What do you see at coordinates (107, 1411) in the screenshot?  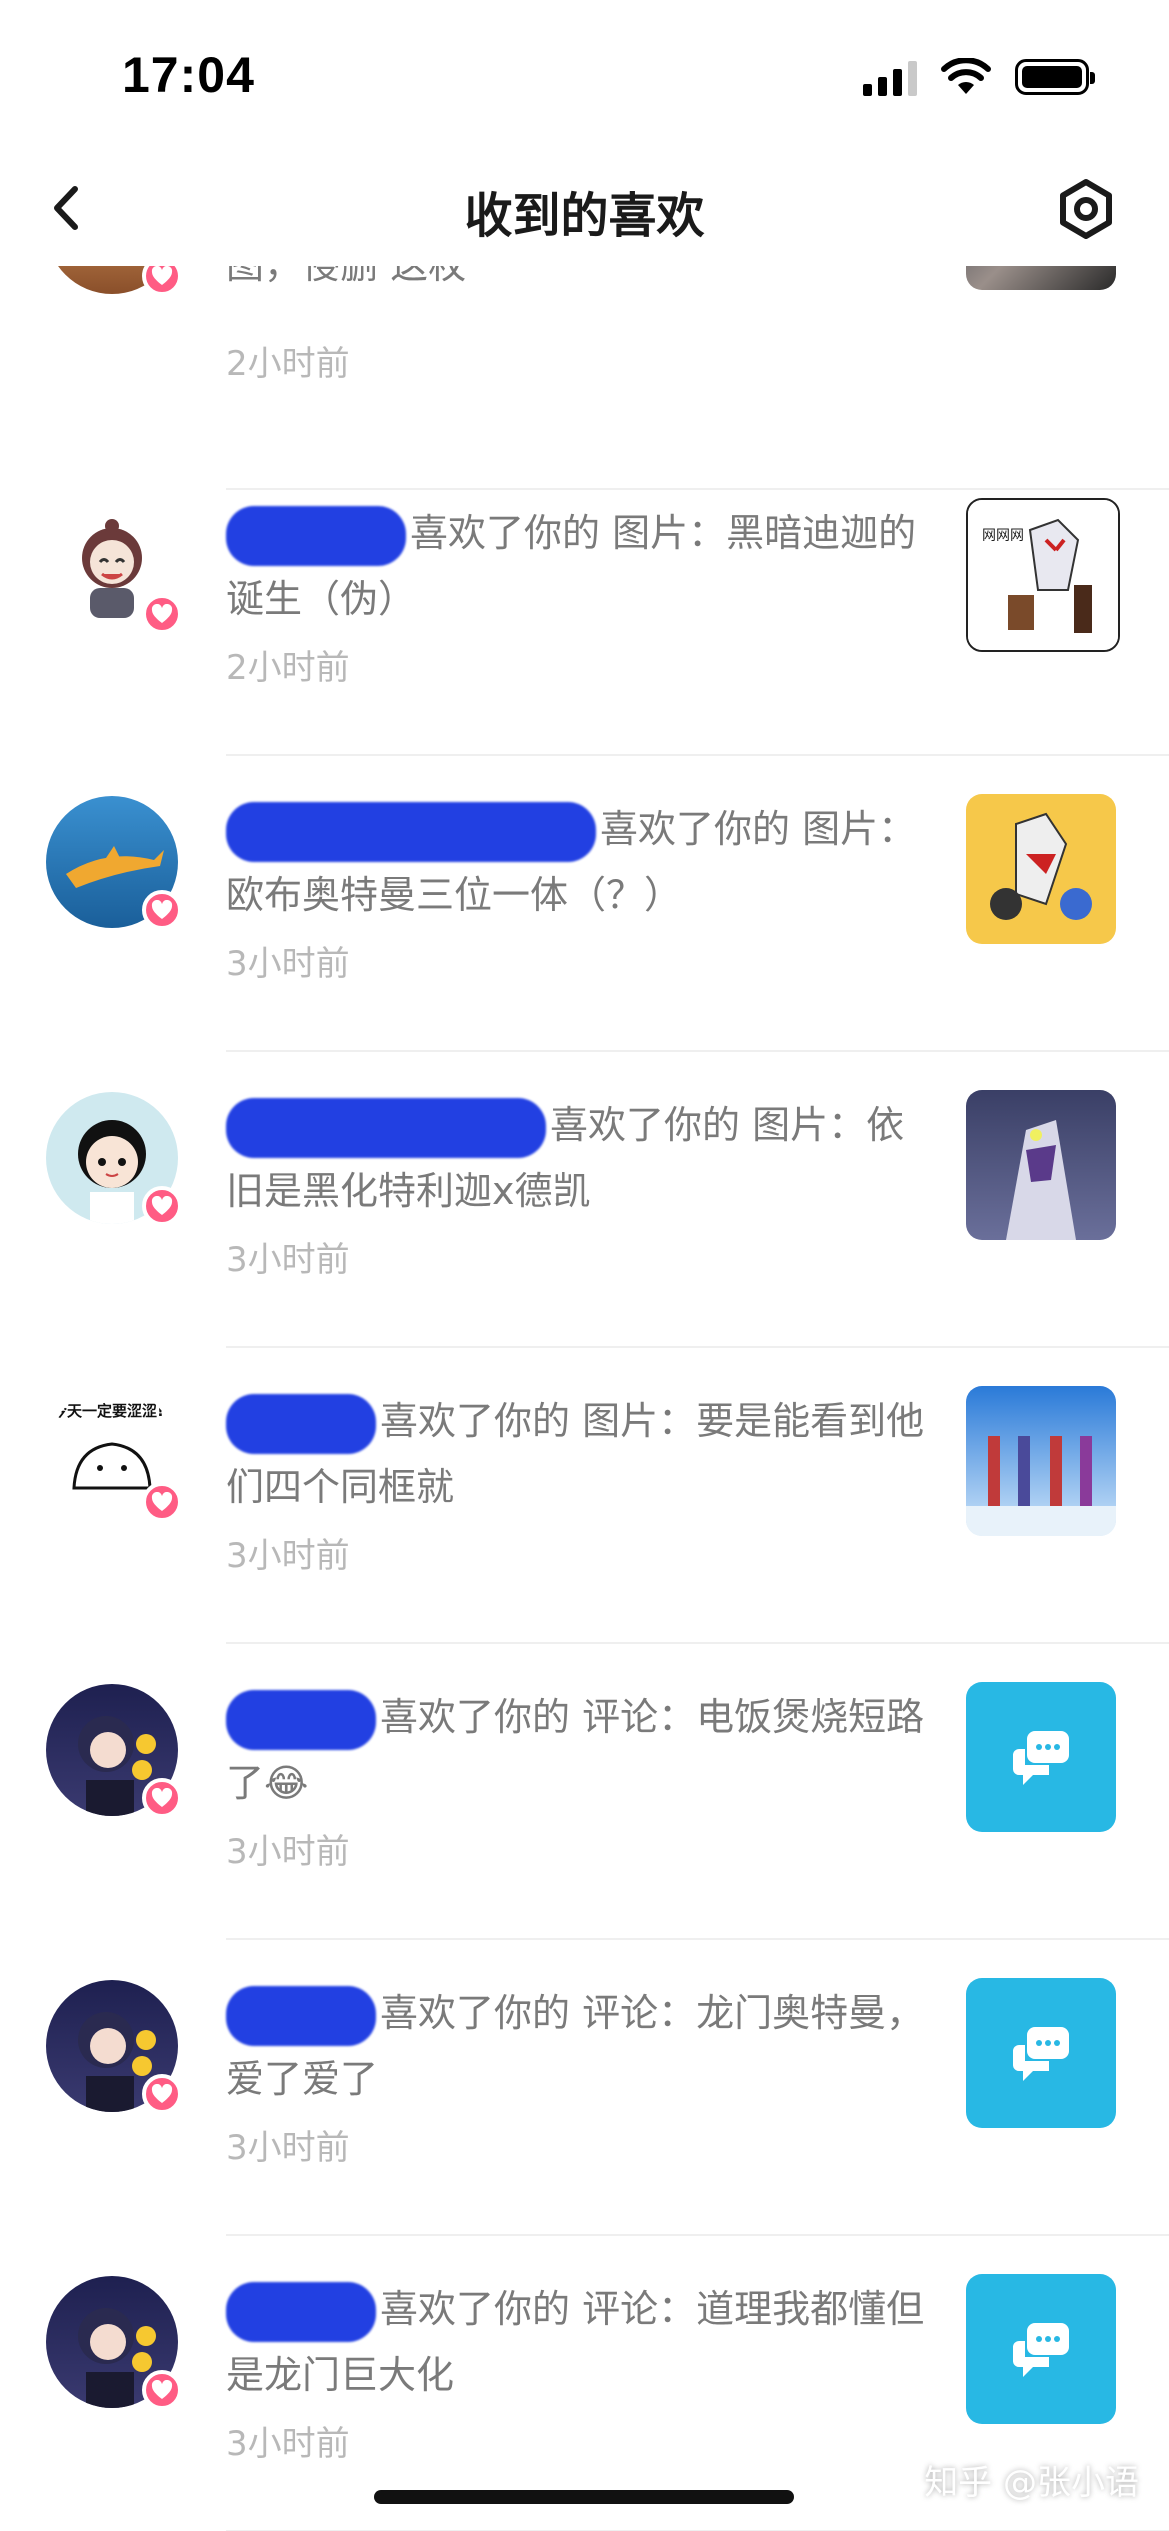 I see `svg-text: 今天一定要涩涩!` at bounding box center [107, 1411].